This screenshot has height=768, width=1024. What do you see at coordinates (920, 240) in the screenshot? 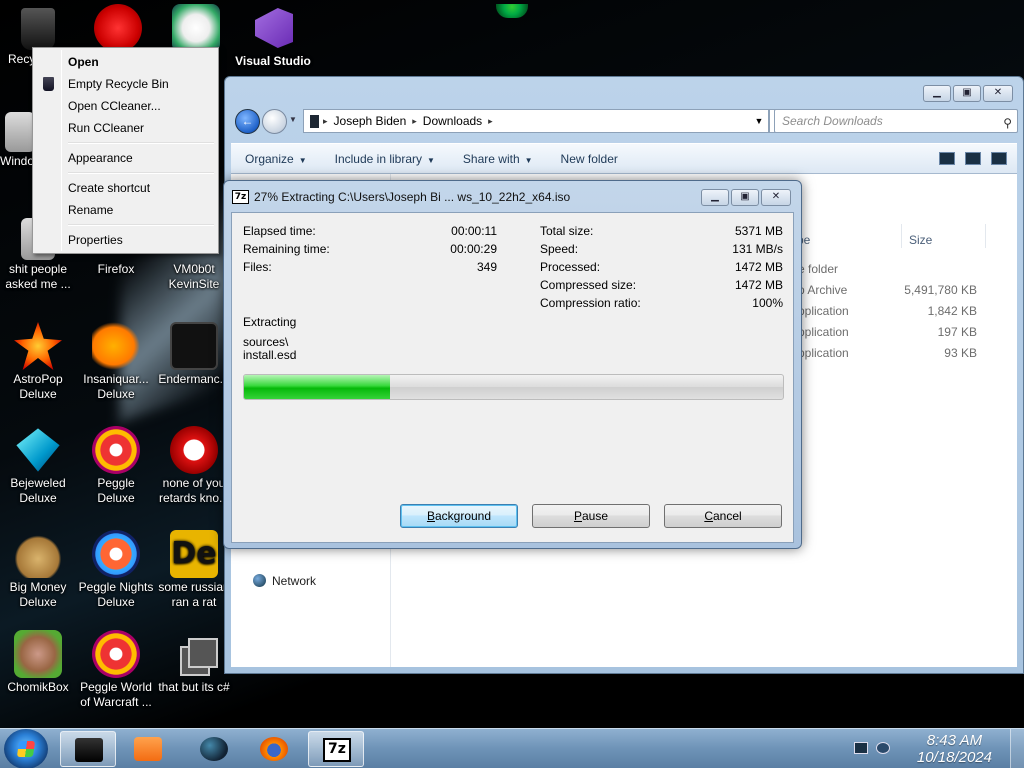
I see `column-header-size: Size` at bounding box center [920, 240].